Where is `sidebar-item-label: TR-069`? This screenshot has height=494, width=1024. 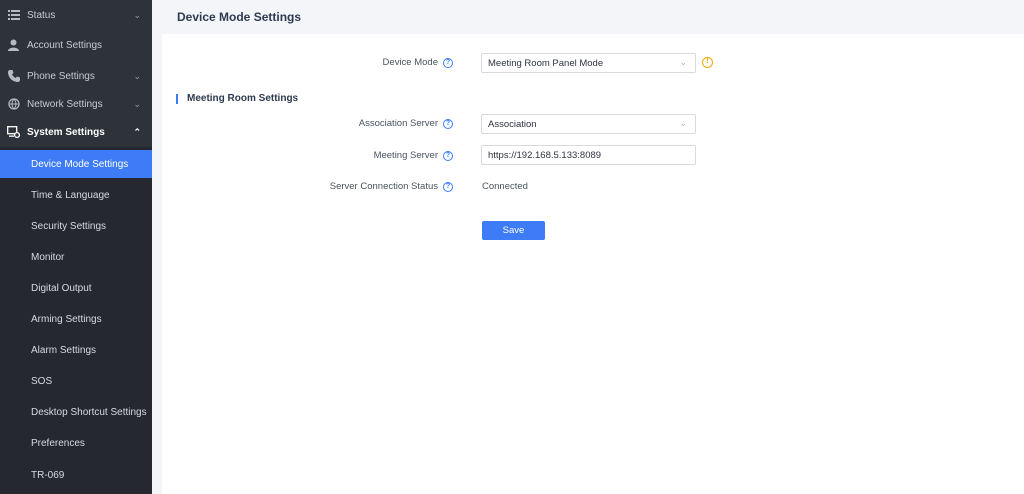
sidebar-item-label: TR-069 is located at coordinates (48, 475).